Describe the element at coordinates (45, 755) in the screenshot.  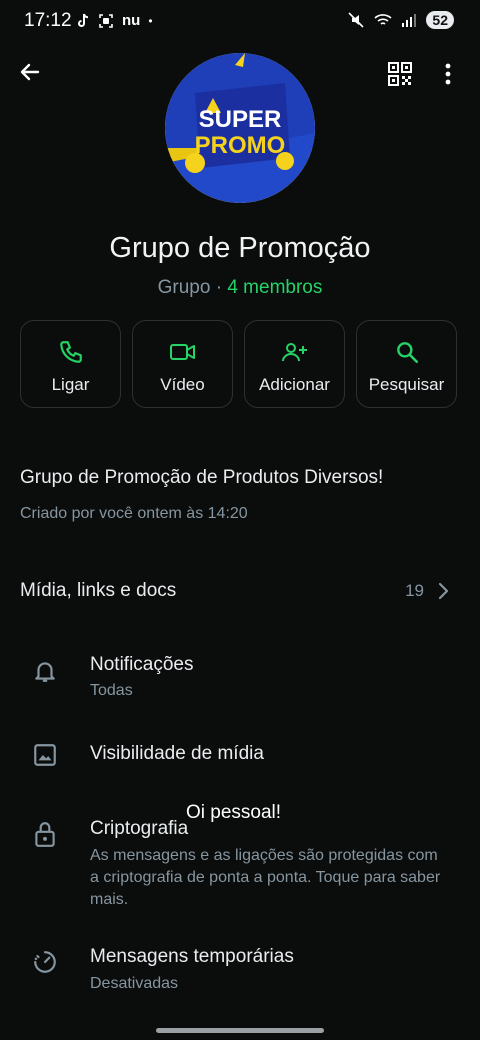
I see `image-icon` at that location.